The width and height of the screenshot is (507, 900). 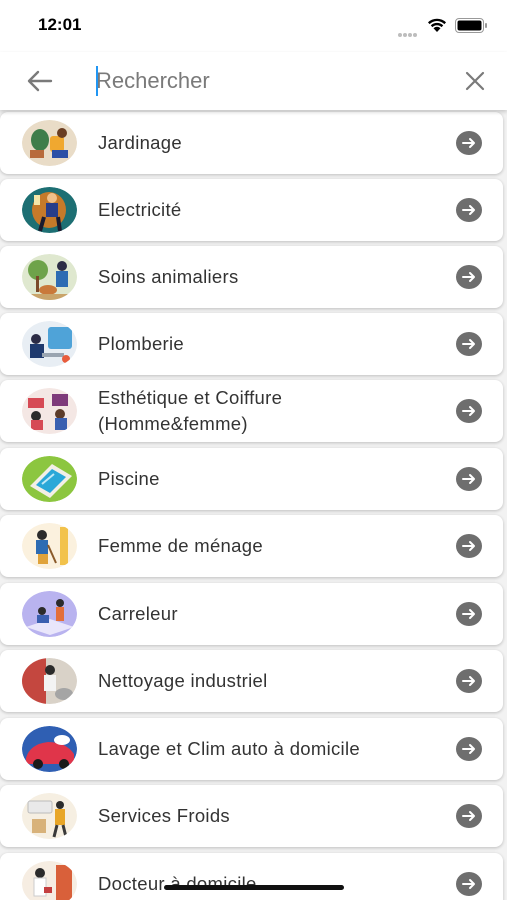 What do you see at coordinates (180, 545) in the screenshot?
I see `list-item-label: Femme de ménage` at bounding box center [180, 545].